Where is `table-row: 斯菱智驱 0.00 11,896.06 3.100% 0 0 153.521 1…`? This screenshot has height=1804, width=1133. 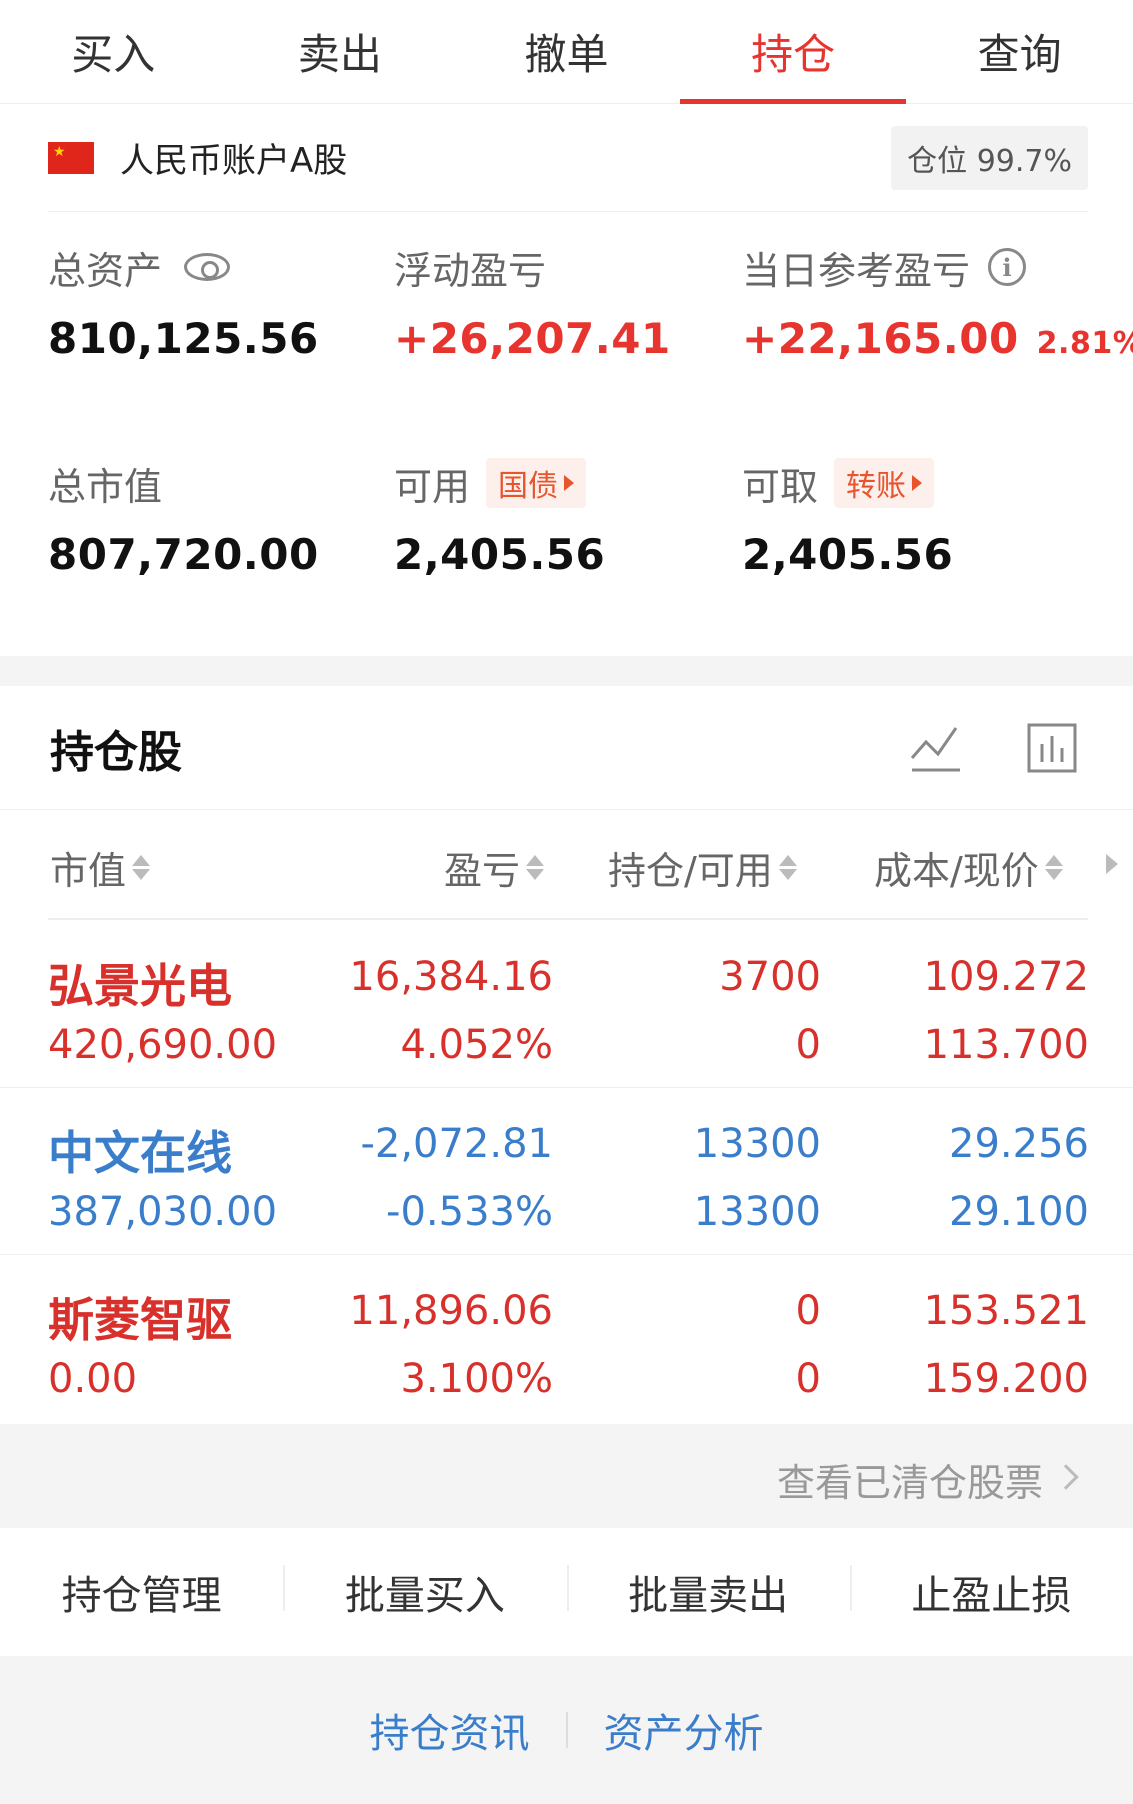 table-row: 斯菱智驱 0.00 11,896.06 3.100% 0 0 153.521 1… is located at coordinates (566, 1339).